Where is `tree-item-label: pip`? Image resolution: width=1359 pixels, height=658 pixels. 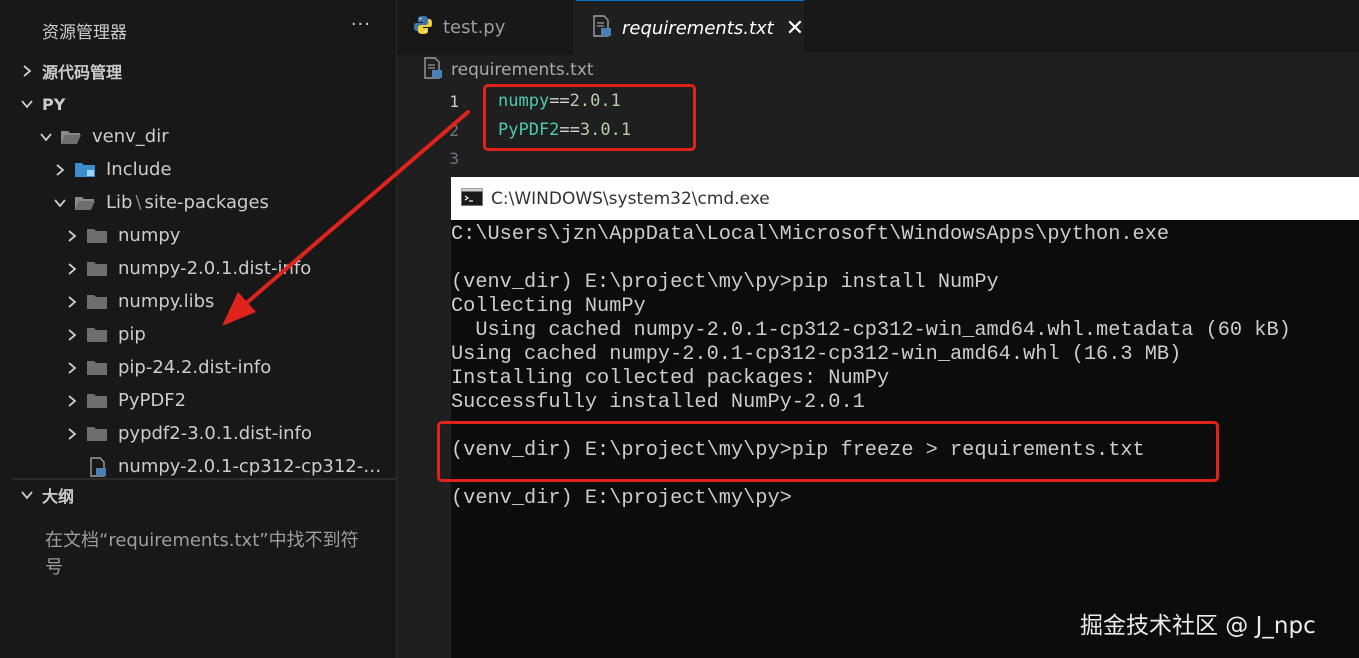
tree-item-label: pip is located at coordinates (132, 334).